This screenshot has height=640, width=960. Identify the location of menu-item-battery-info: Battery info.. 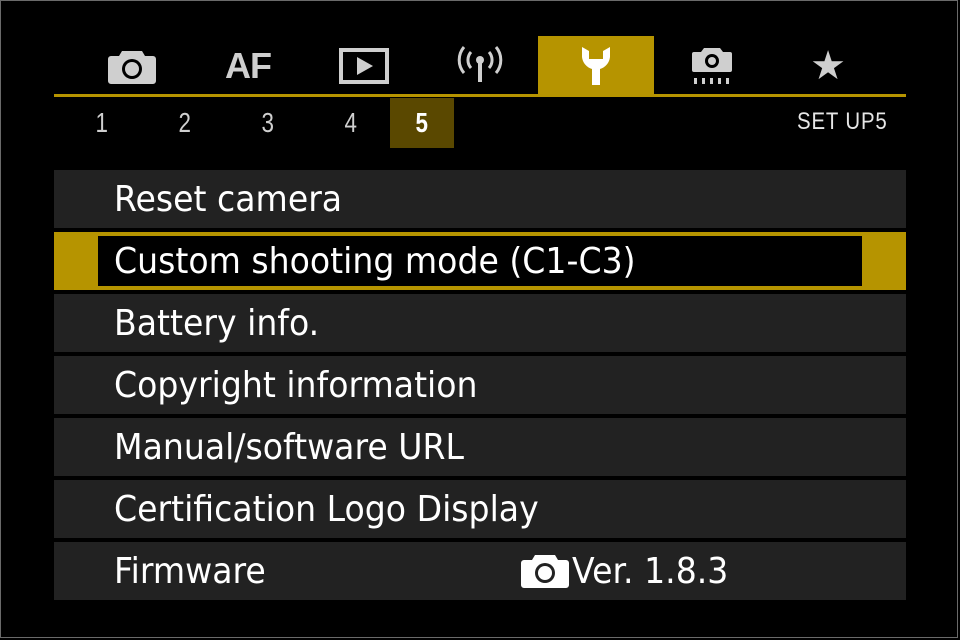
(480, 323).